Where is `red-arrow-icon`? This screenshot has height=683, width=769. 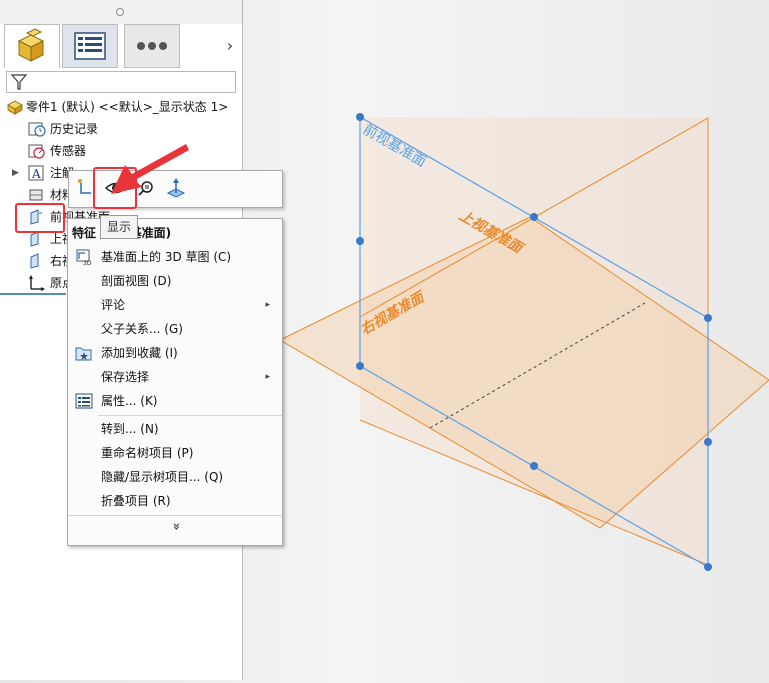
red-arrow-icon is located at coordinates (150, 169).